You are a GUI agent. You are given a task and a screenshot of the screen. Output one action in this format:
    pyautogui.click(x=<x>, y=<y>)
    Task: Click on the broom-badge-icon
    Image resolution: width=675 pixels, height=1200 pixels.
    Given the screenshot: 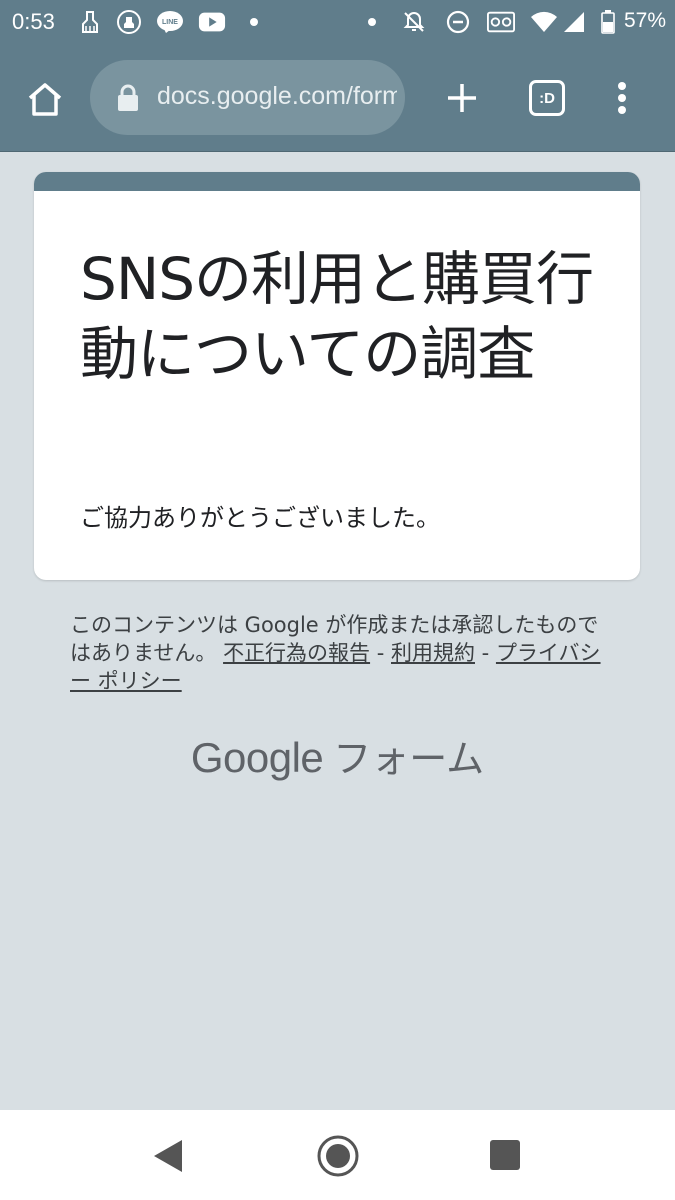 What is the action you would take?
    pyautogui.click(x=129, y=22)
    